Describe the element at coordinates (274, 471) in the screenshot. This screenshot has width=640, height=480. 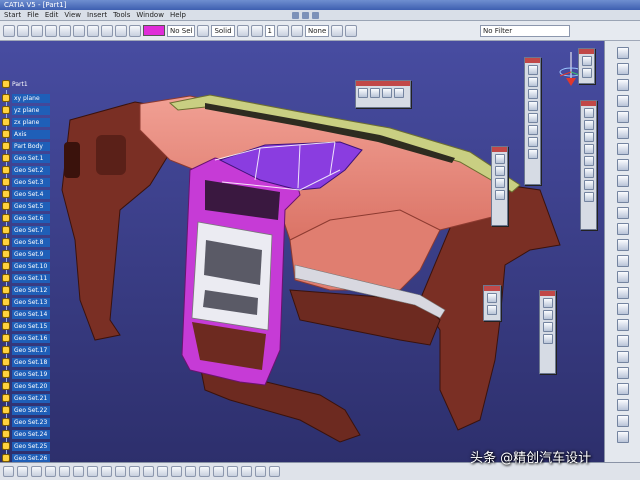
I see `layer-icon` at that location.